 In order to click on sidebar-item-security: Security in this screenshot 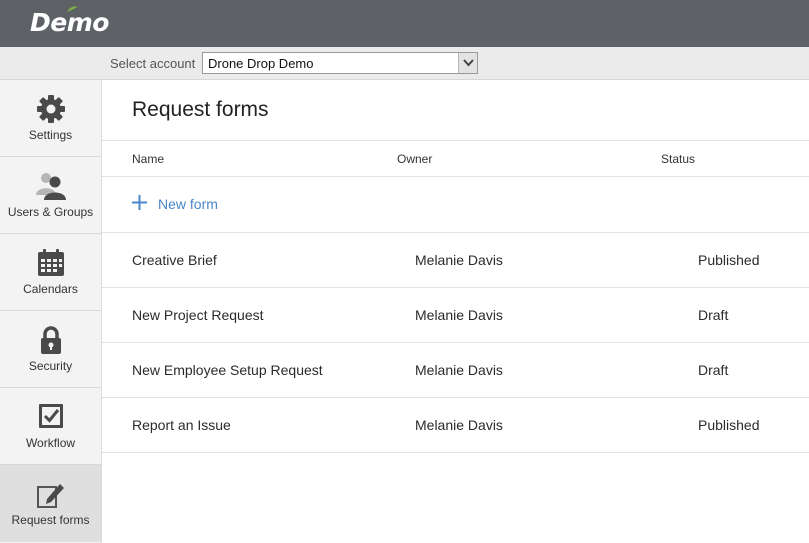, I will do `click(50, 349)`.